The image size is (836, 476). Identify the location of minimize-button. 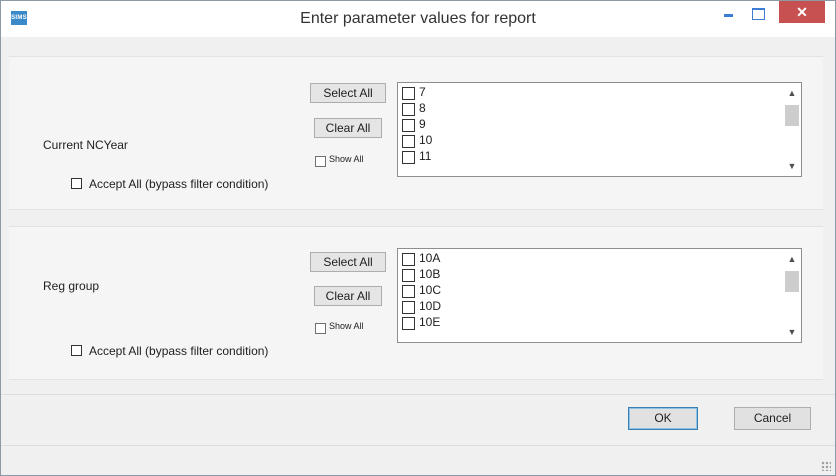
(728, 13).